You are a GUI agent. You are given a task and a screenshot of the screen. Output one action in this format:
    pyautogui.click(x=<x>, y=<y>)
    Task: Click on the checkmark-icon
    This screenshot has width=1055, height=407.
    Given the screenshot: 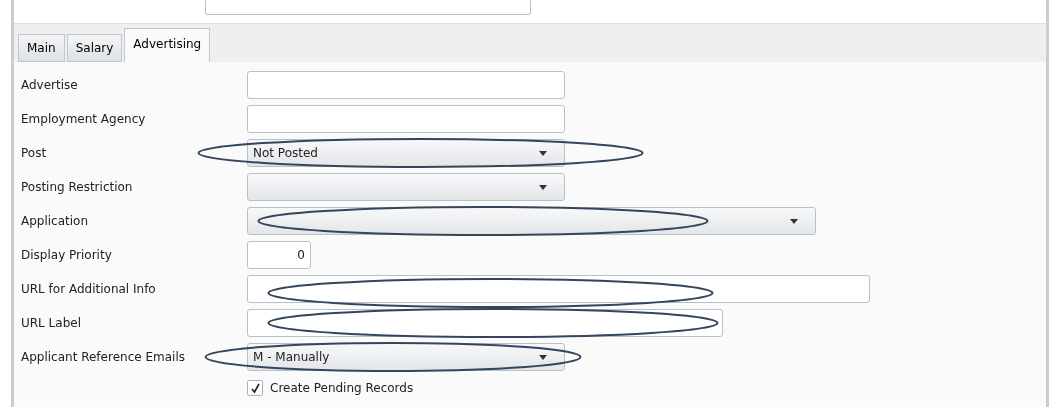 What is the action you would take?
    pyautogui.click(x=255, y=388)
    